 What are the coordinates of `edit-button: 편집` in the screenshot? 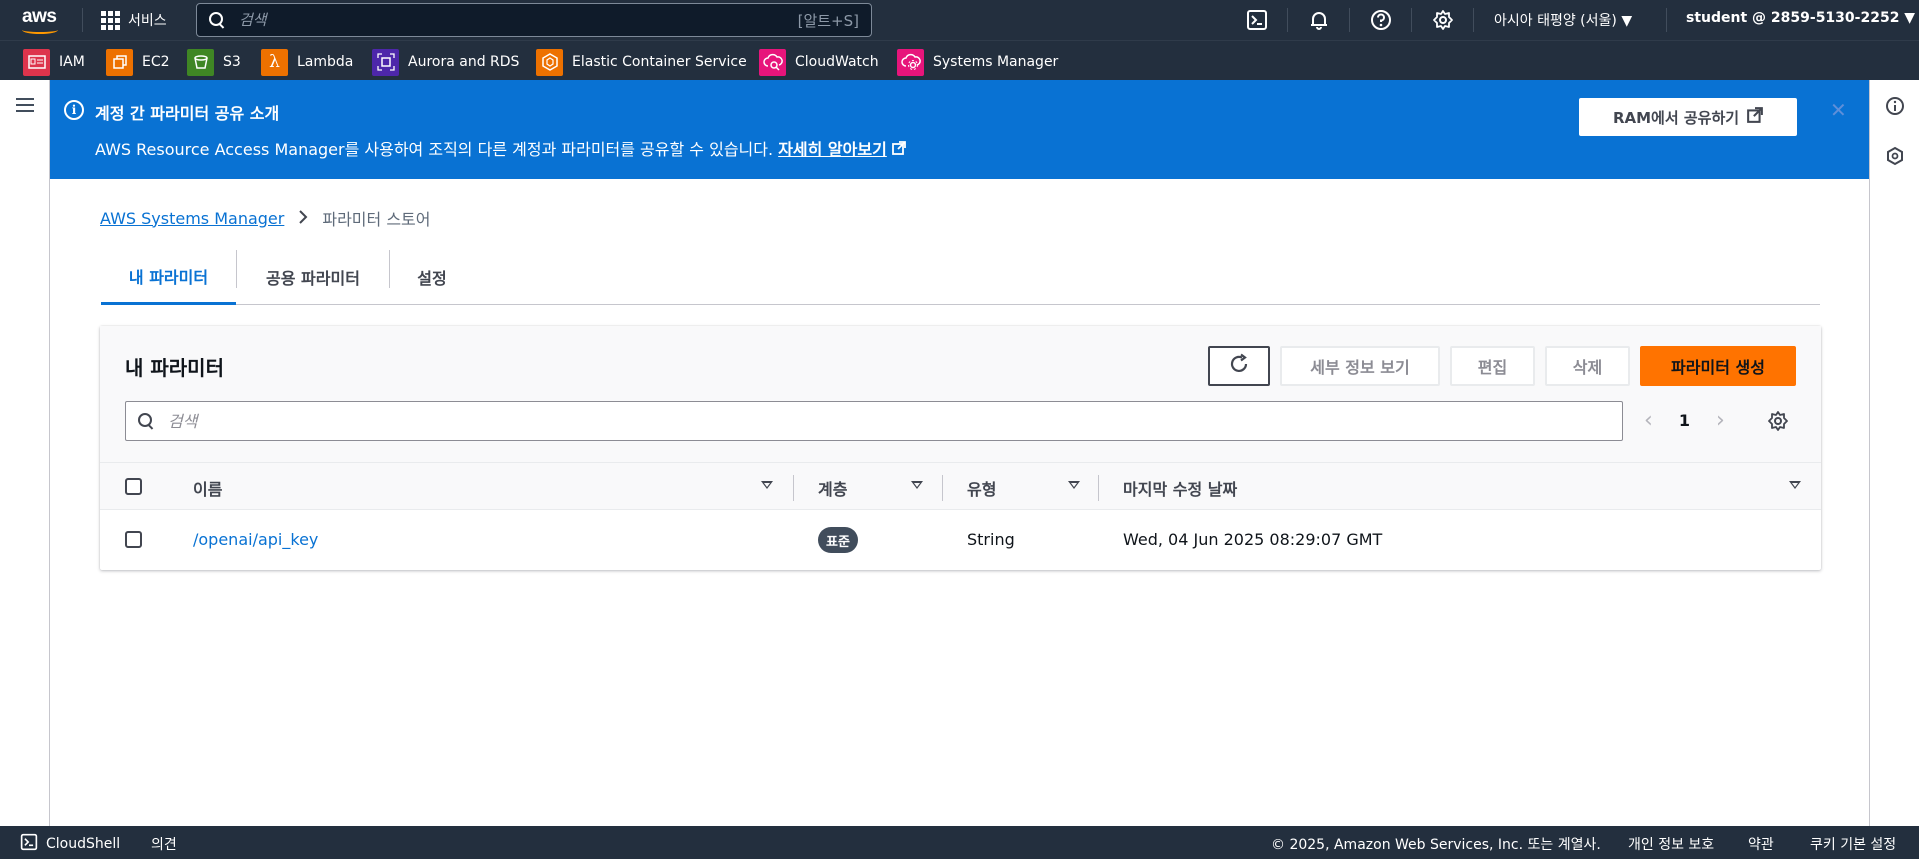 It's located at (1492, 366).